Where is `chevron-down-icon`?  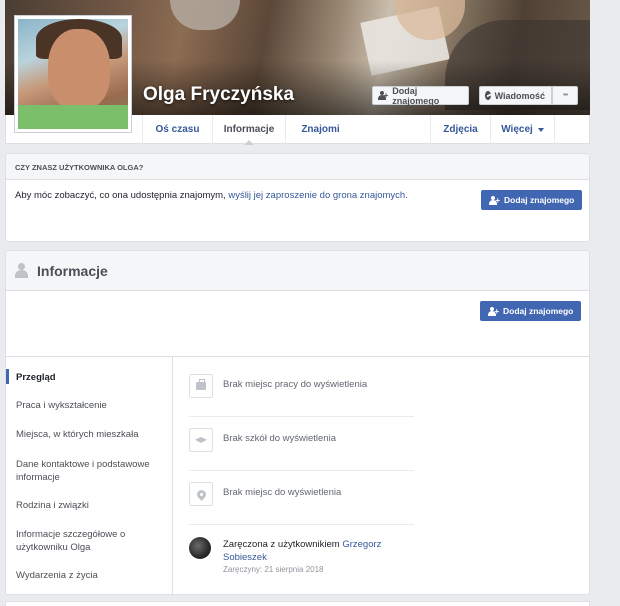 chevron-down-icon is located at coordinates (540, 131).